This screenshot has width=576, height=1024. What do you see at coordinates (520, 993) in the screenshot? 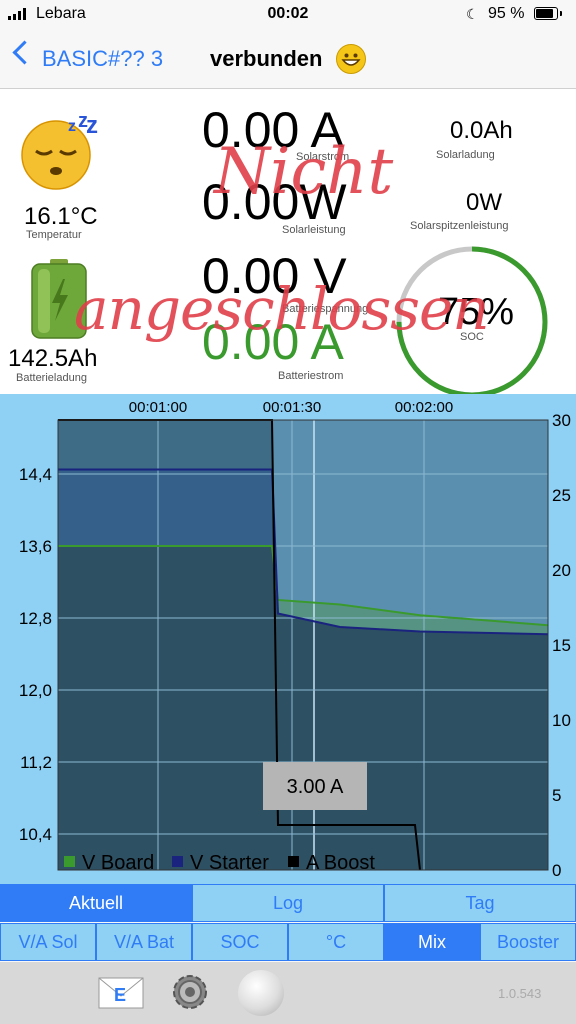
I see `version-label: 1.0.543` at bounding box center [520, 993].